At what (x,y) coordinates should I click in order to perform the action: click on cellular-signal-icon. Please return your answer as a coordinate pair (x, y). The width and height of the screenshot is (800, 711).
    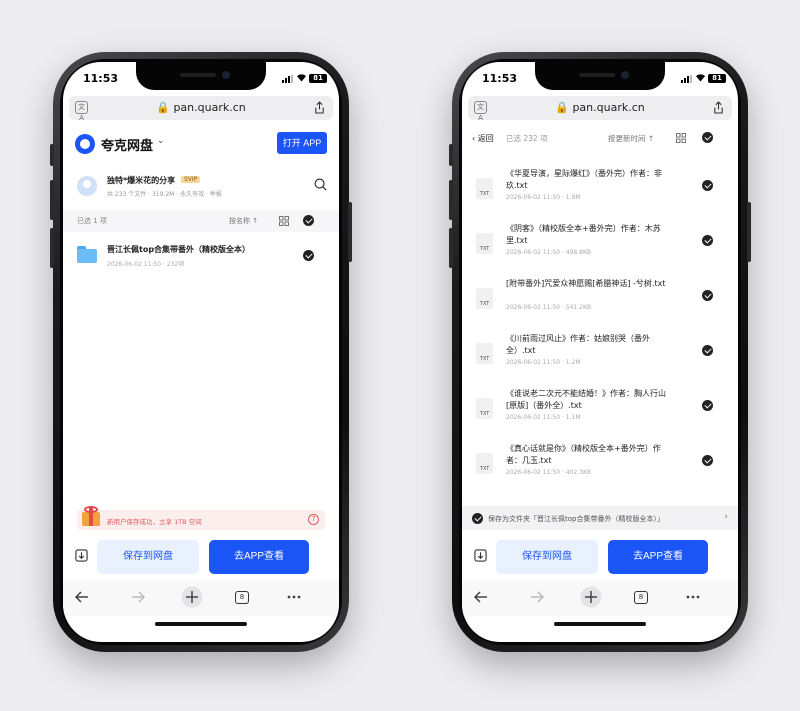
    Looking at the image, I should click on (686, 79).